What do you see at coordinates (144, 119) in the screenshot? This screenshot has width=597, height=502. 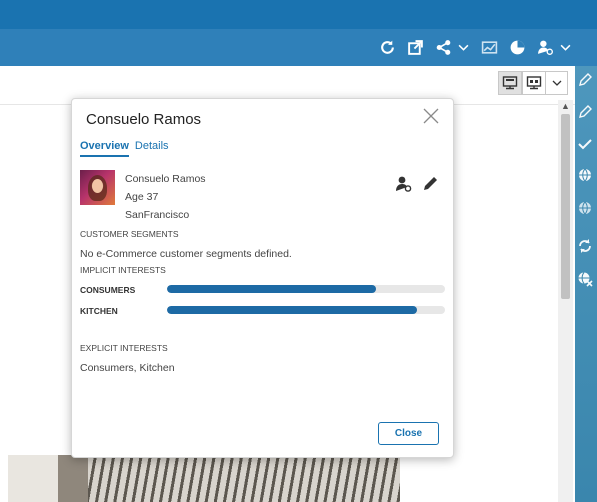 I see `dialog-title: Consuelo Ramos` at bounding box center [144, 119].